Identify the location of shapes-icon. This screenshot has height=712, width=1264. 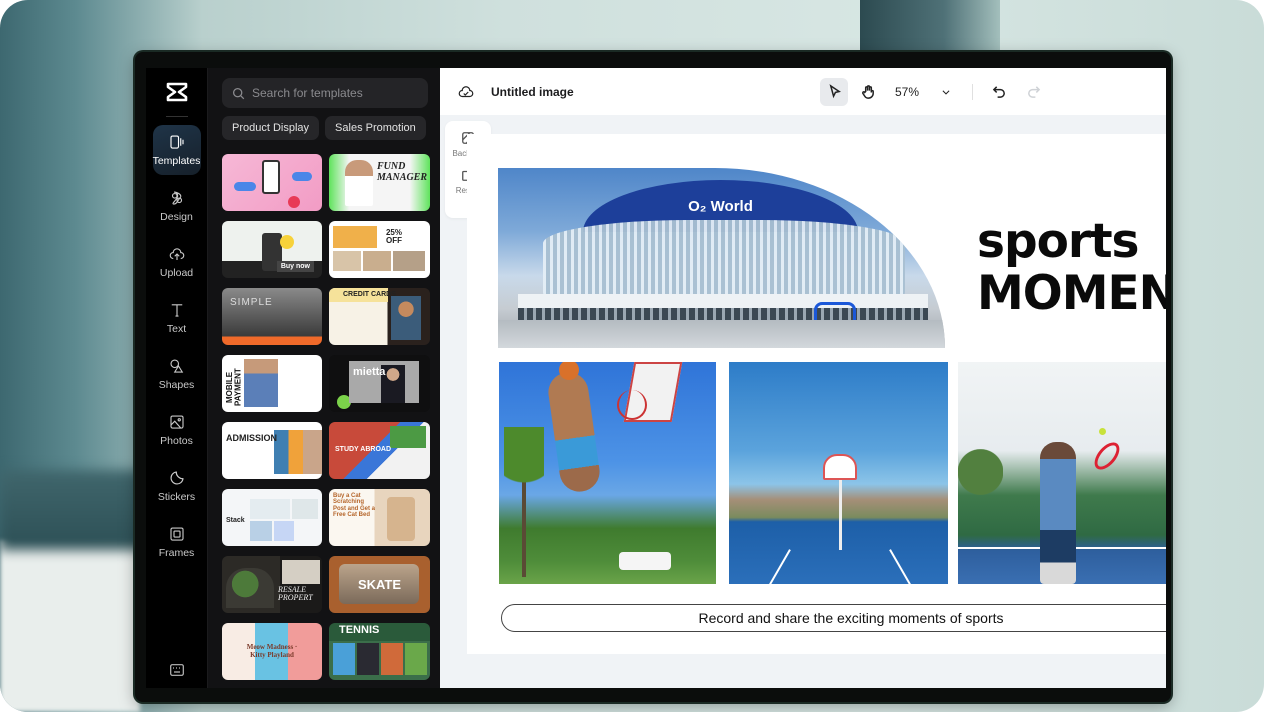
(176, 366).